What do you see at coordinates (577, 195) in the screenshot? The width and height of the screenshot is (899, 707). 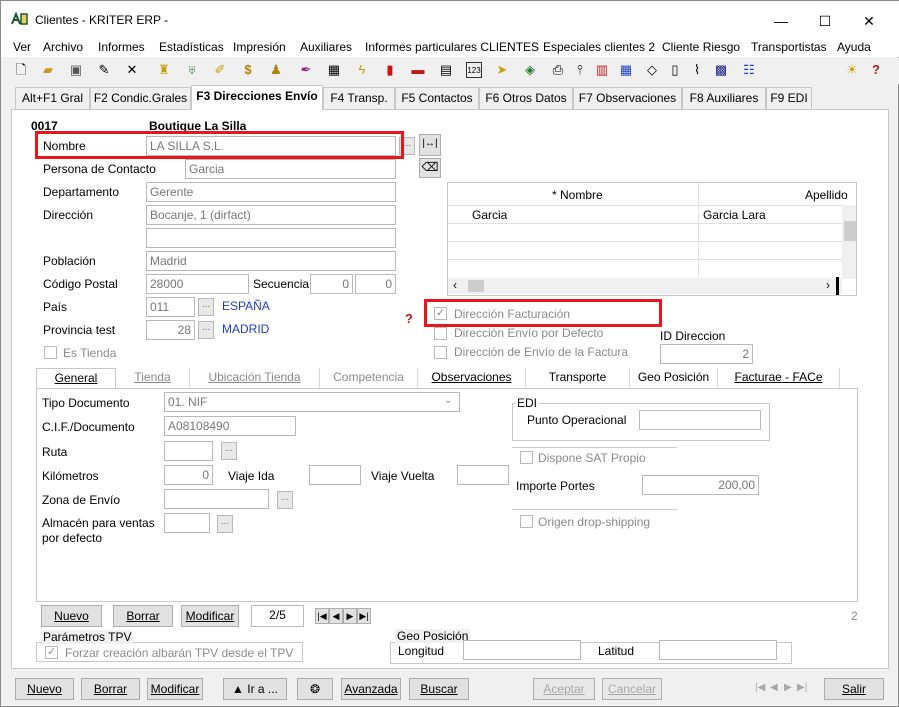 I see `grid-header-nombre: * Nombre` at bounding box center [577, 195].